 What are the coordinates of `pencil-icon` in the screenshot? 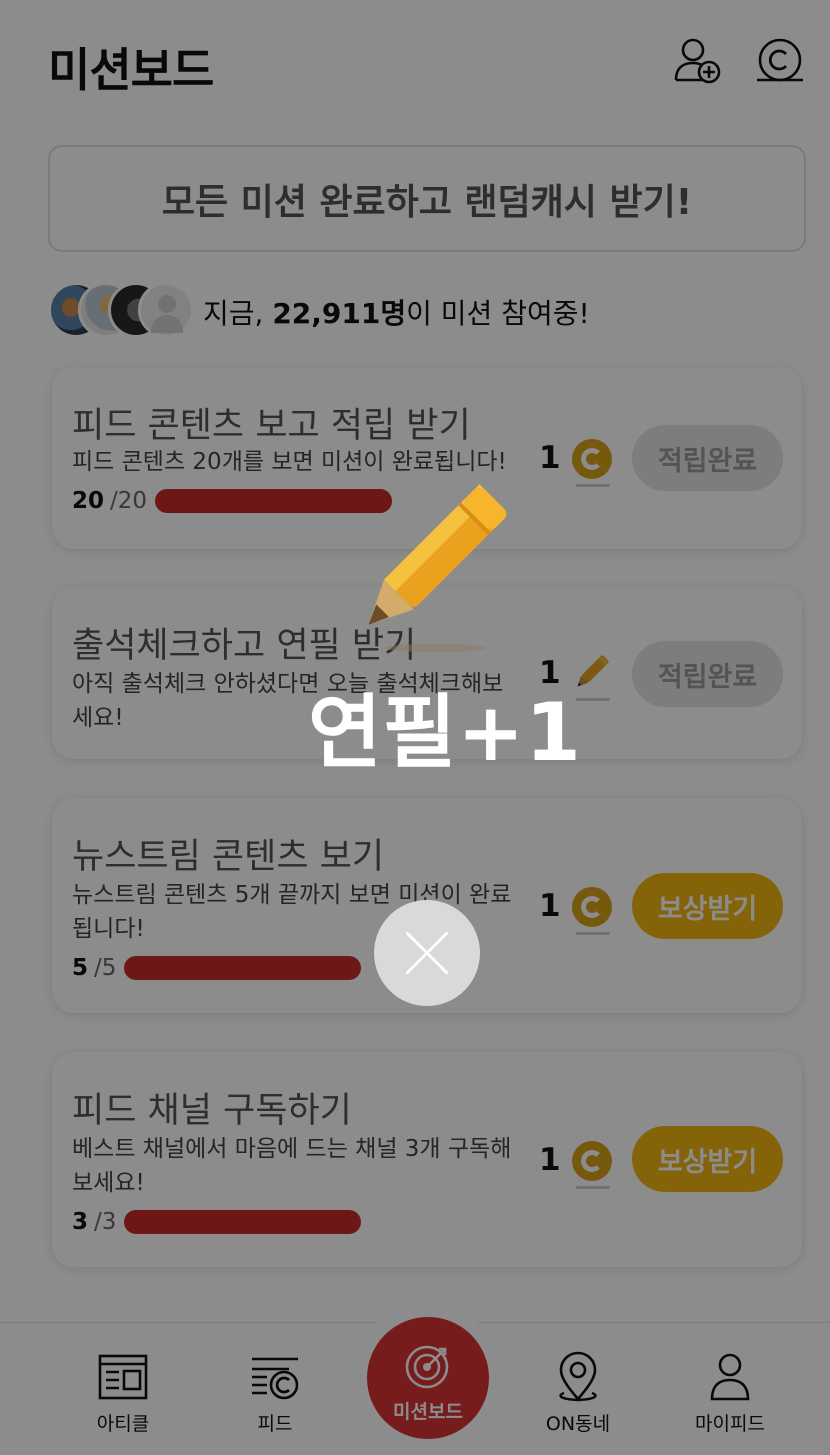 It's located at (437, 568).